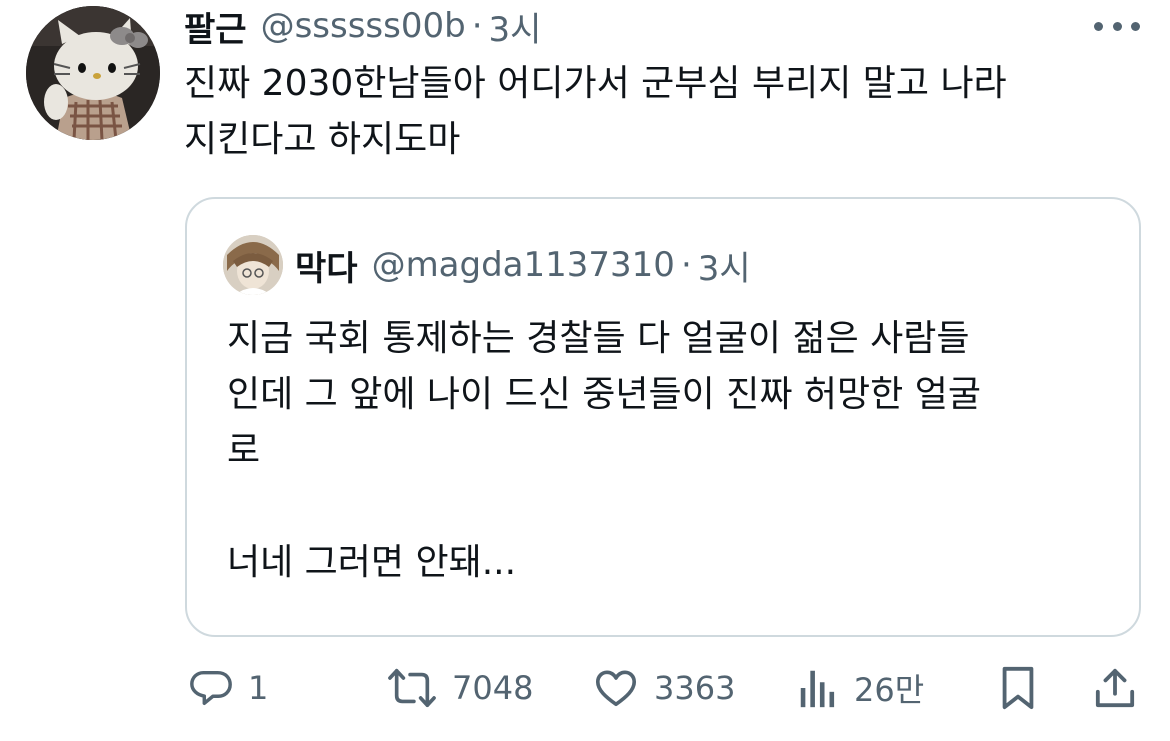  What do you see at coordinates (604, 394) in the screenshot?
I see `quoted-text-line: 인데 그 앞에 나이 드신 중년들이 진짜 허망한 얼굴` at bounding box center [604, 394].